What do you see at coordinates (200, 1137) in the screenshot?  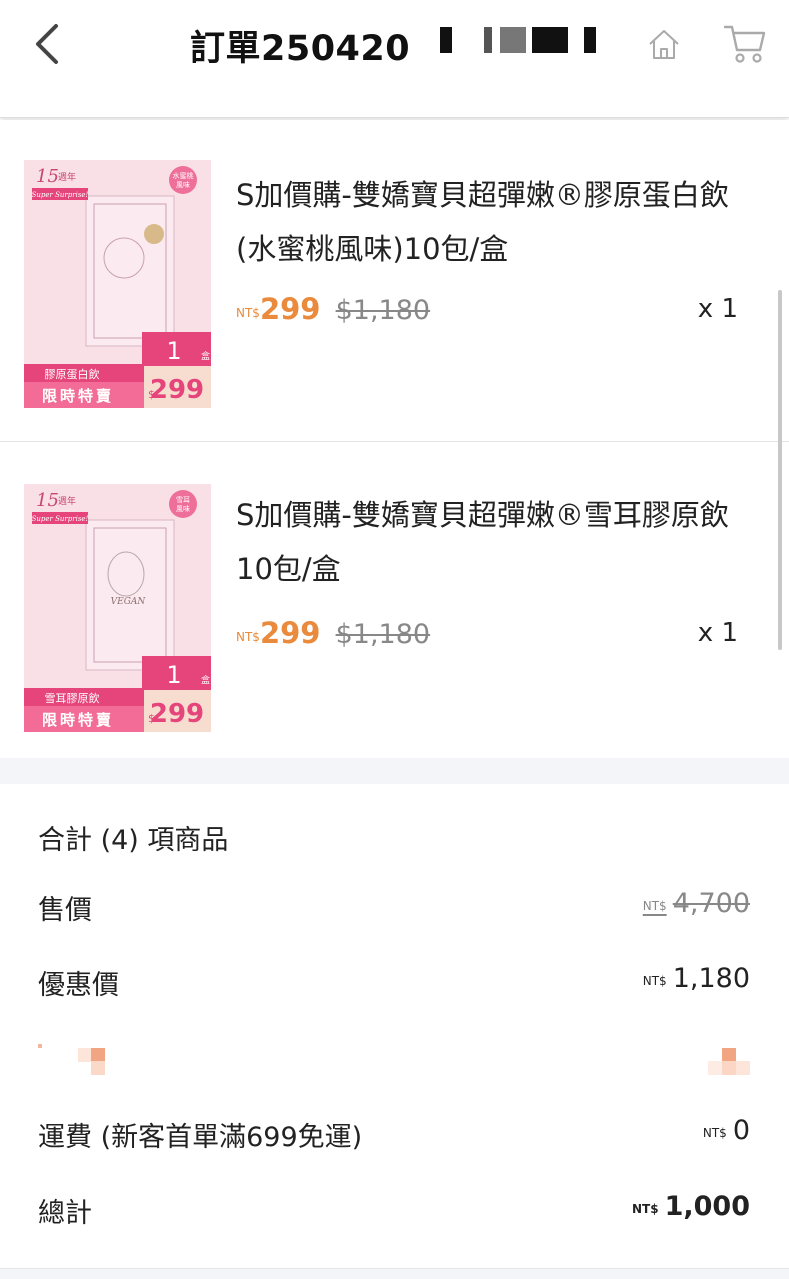 I see `summary-label: 運費 (新客首單滿699免運)` at bounding box center [200, 1137].